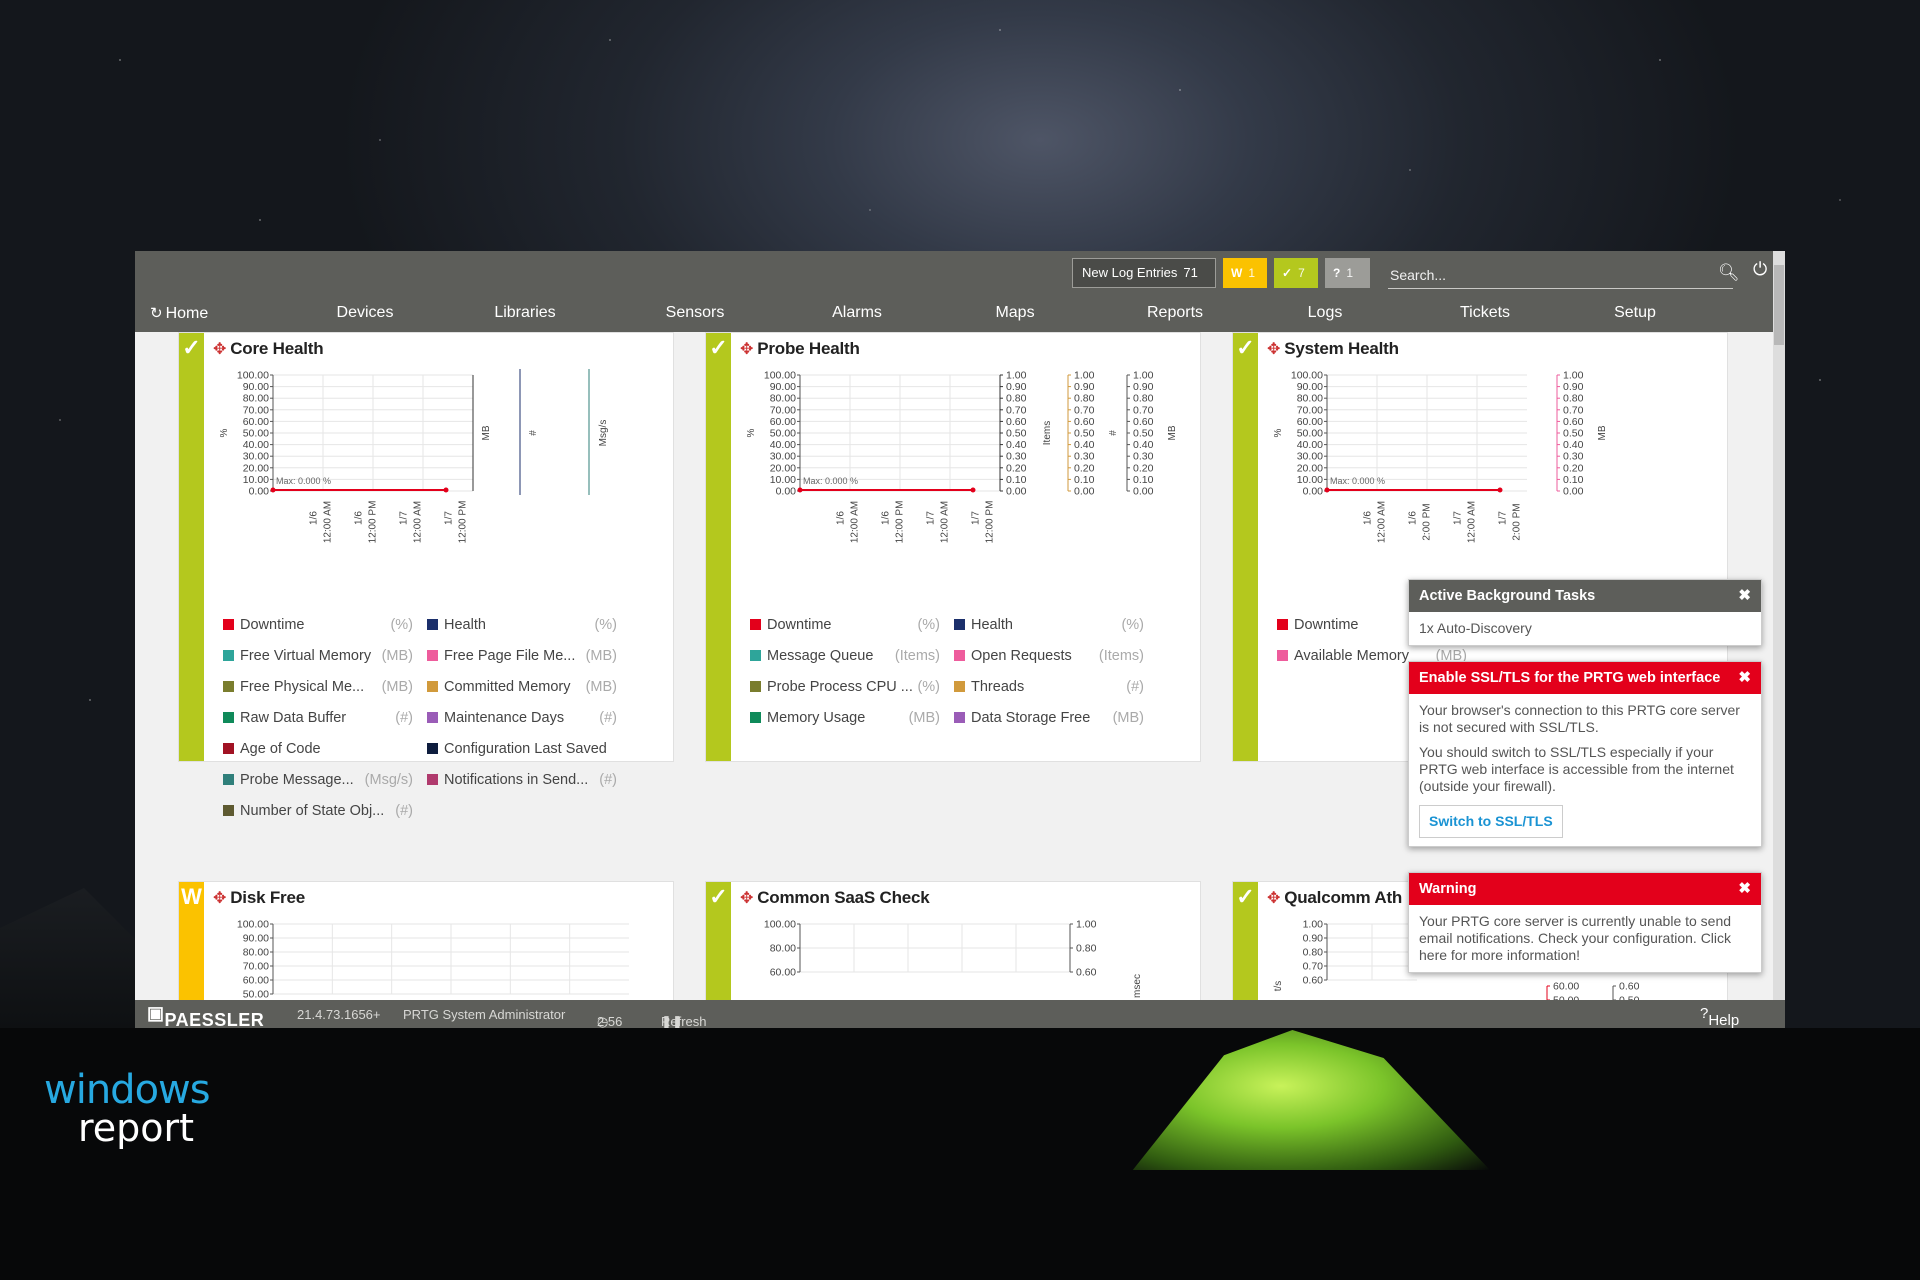  I want to click on search-input, so click(1538, 275).